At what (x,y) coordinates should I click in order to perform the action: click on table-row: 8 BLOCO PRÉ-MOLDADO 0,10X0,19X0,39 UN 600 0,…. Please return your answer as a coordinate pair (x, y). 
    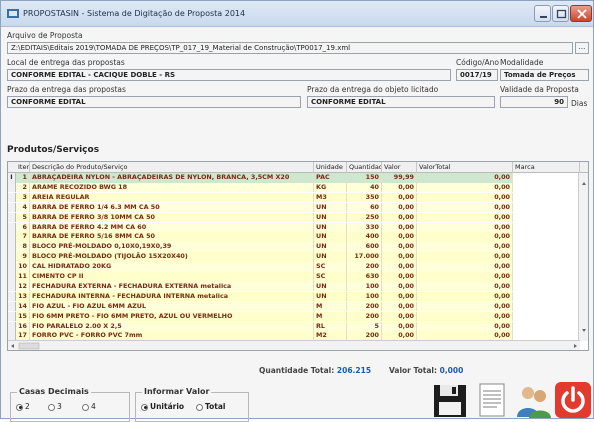
    Looking at the image, I should click on (298, 247).